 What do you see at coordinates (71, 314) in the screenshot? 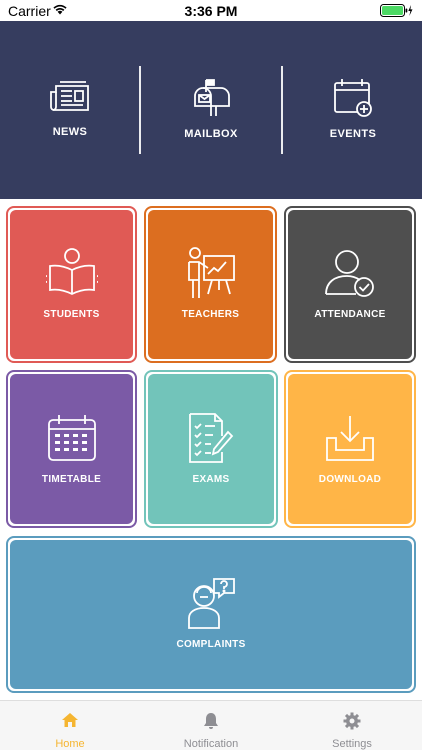
I see `students-label: STUDENTS` at bounding box center [71, 314].